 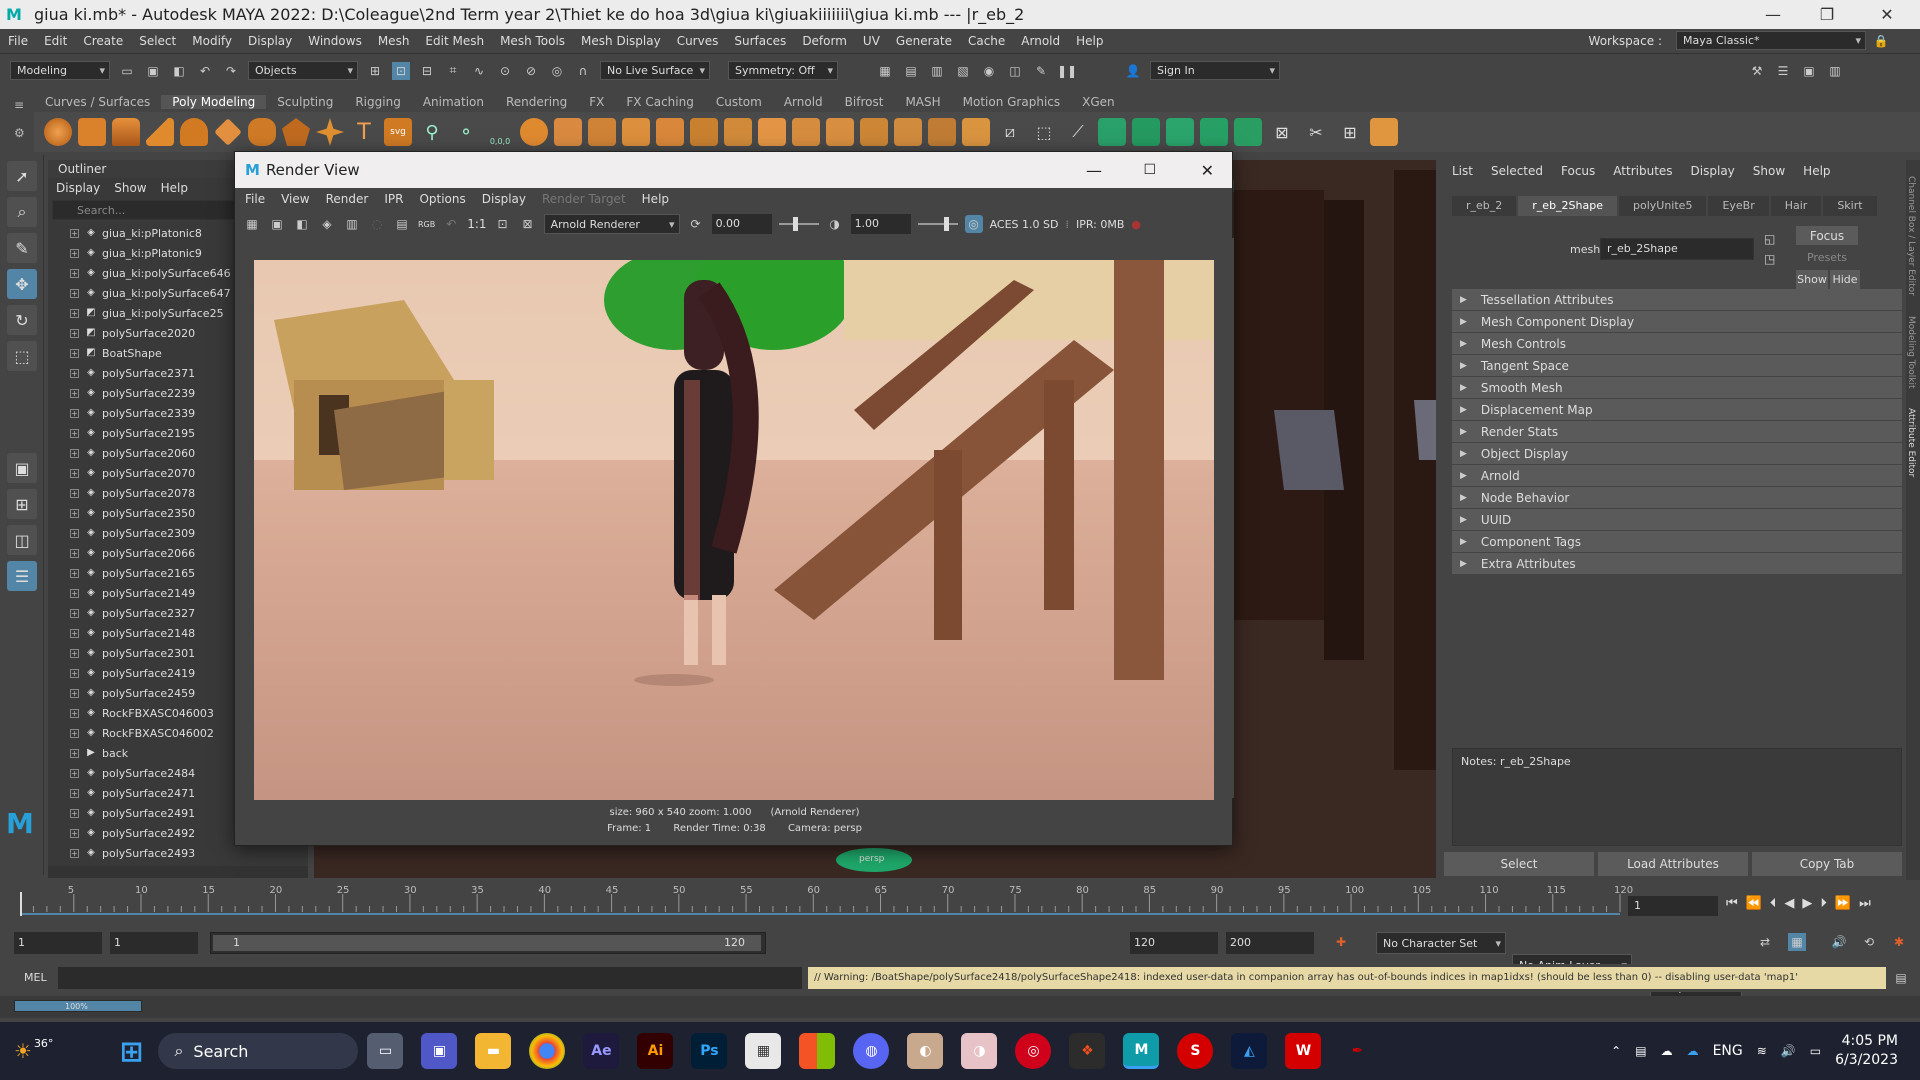 I want to click on tray-app-icon: ▤, so click(x=1640, y=1051).